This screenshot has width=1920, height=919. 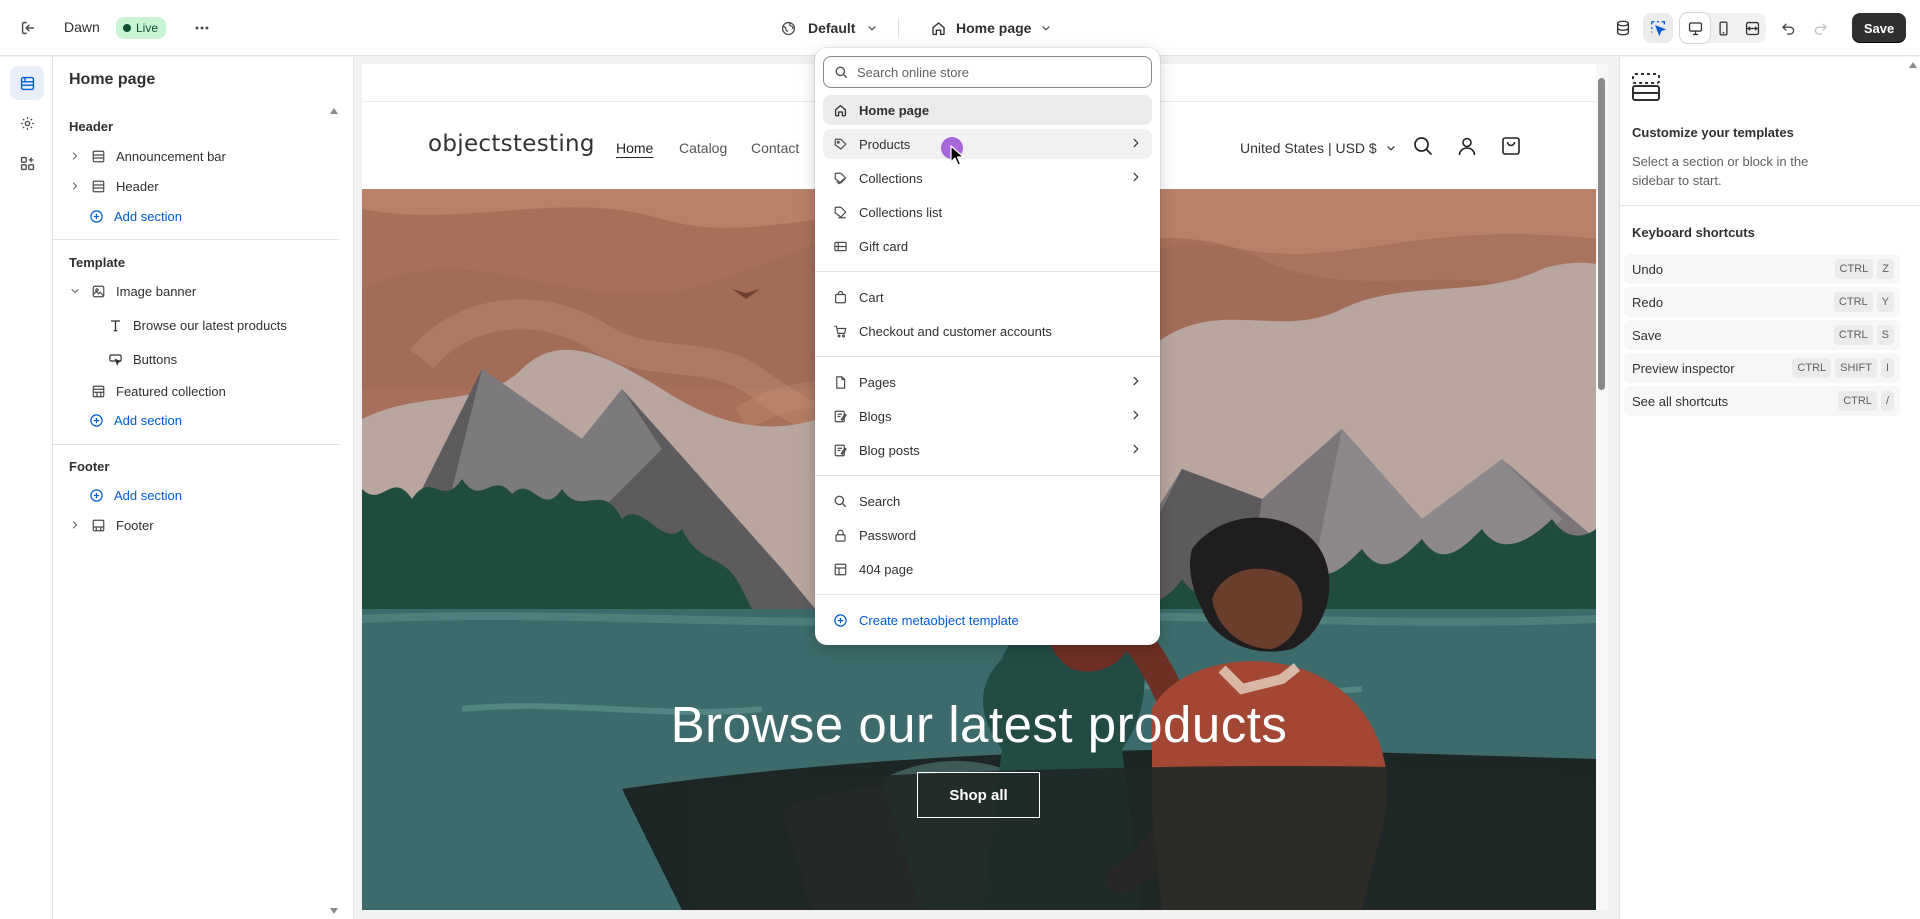 I want to click on templates-icon, so click(x=1646, y=87).